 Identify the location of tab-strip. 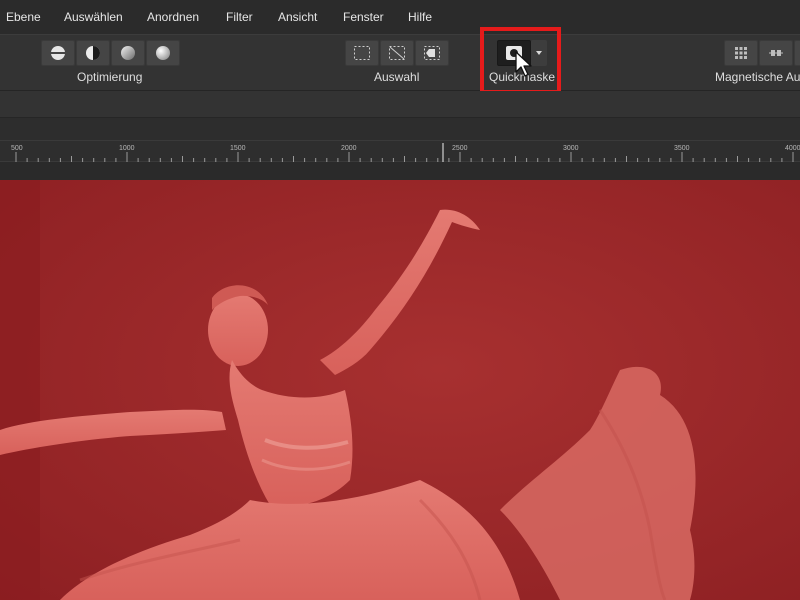
(400, 129).